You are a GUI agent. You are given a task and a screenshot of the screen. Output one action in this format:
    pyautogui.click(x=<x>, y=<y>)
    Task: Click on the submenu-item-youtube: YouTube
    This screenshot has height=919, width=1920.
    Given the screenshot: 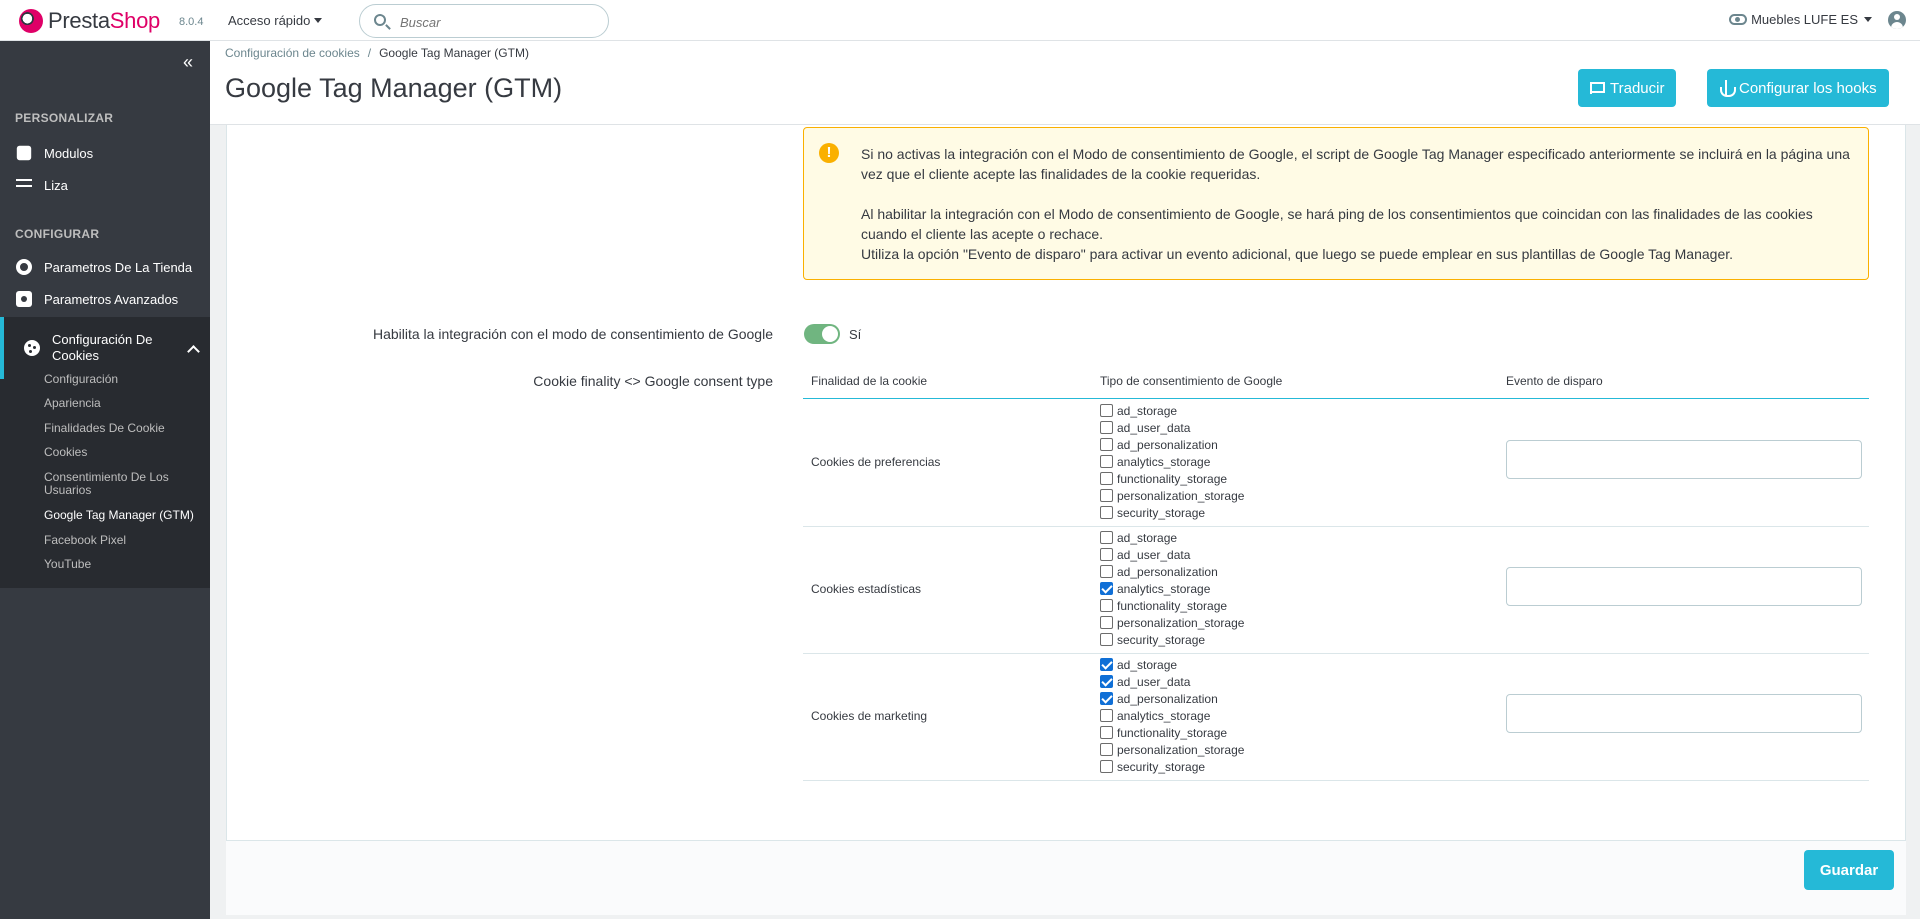 What is the action you would take?
    pyautogui.click(x=67, y=564)
    